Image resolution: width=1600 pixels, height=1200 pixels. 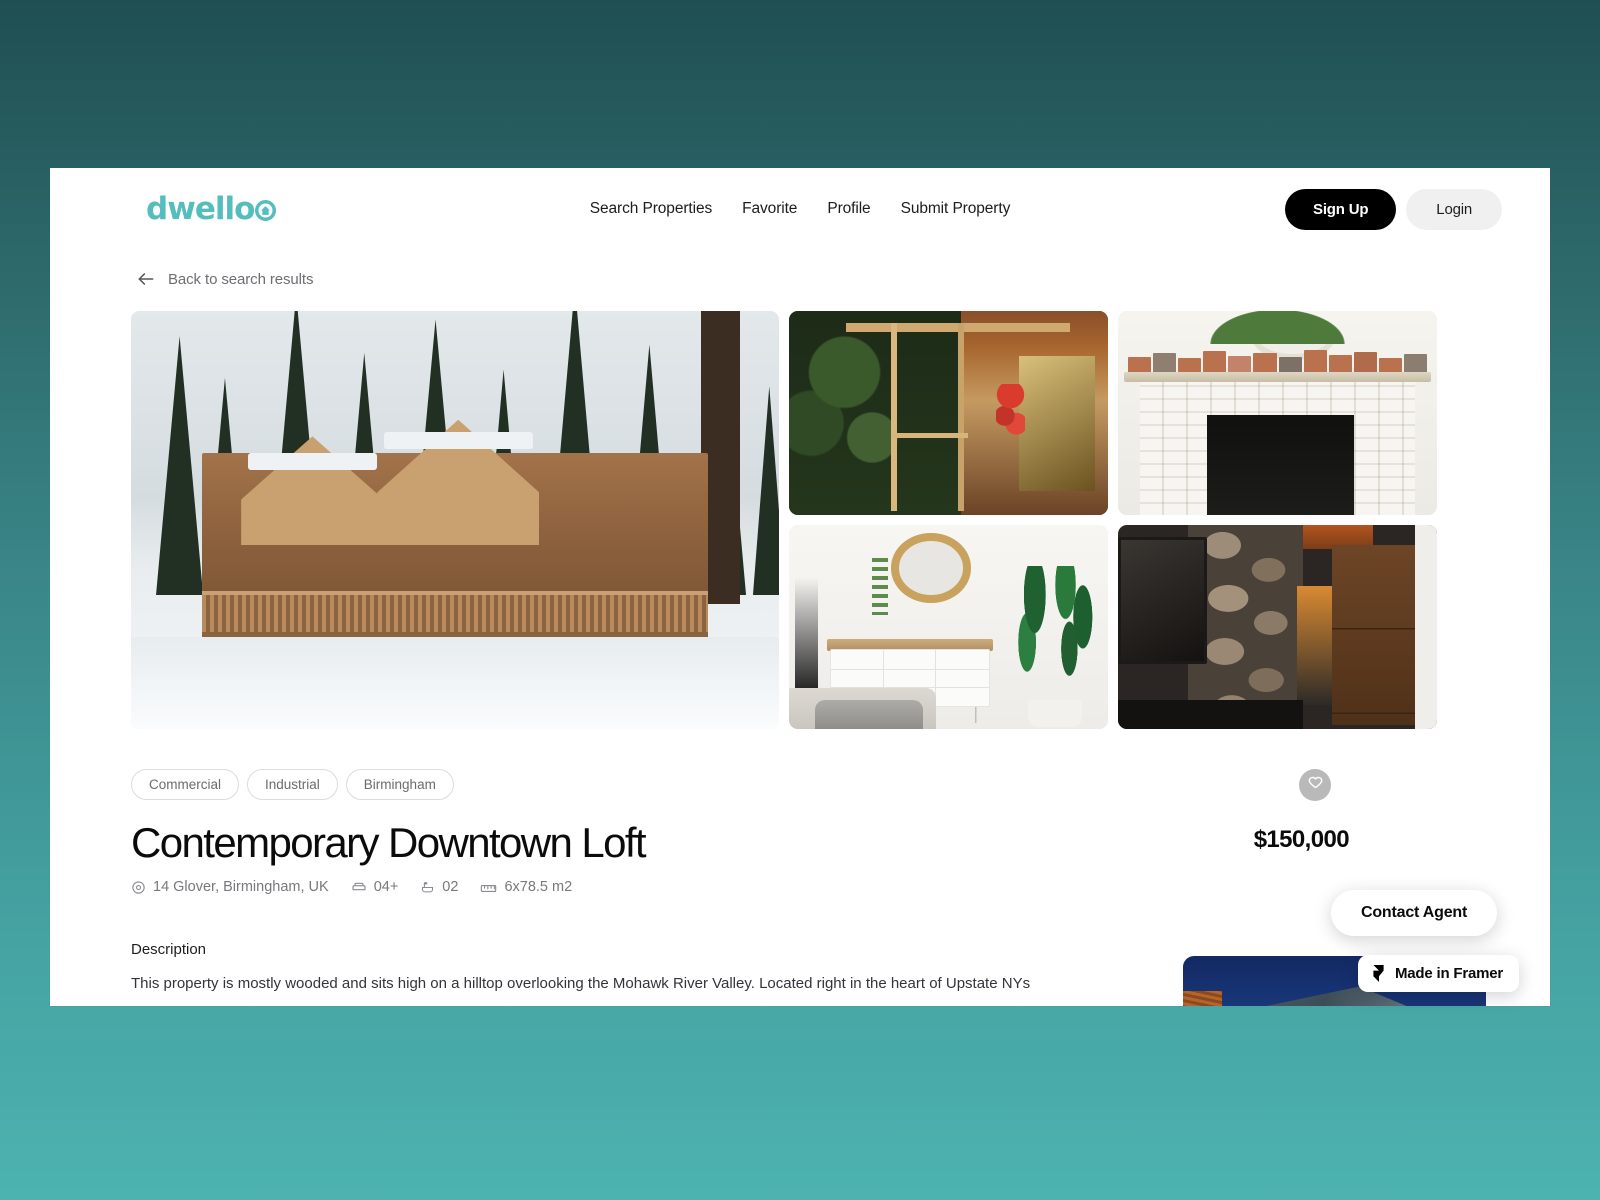 What do you see at coordinates (399, 784) in the screenshot?
I see `property-tag: Birmingham` at bounding box center [399, 784].